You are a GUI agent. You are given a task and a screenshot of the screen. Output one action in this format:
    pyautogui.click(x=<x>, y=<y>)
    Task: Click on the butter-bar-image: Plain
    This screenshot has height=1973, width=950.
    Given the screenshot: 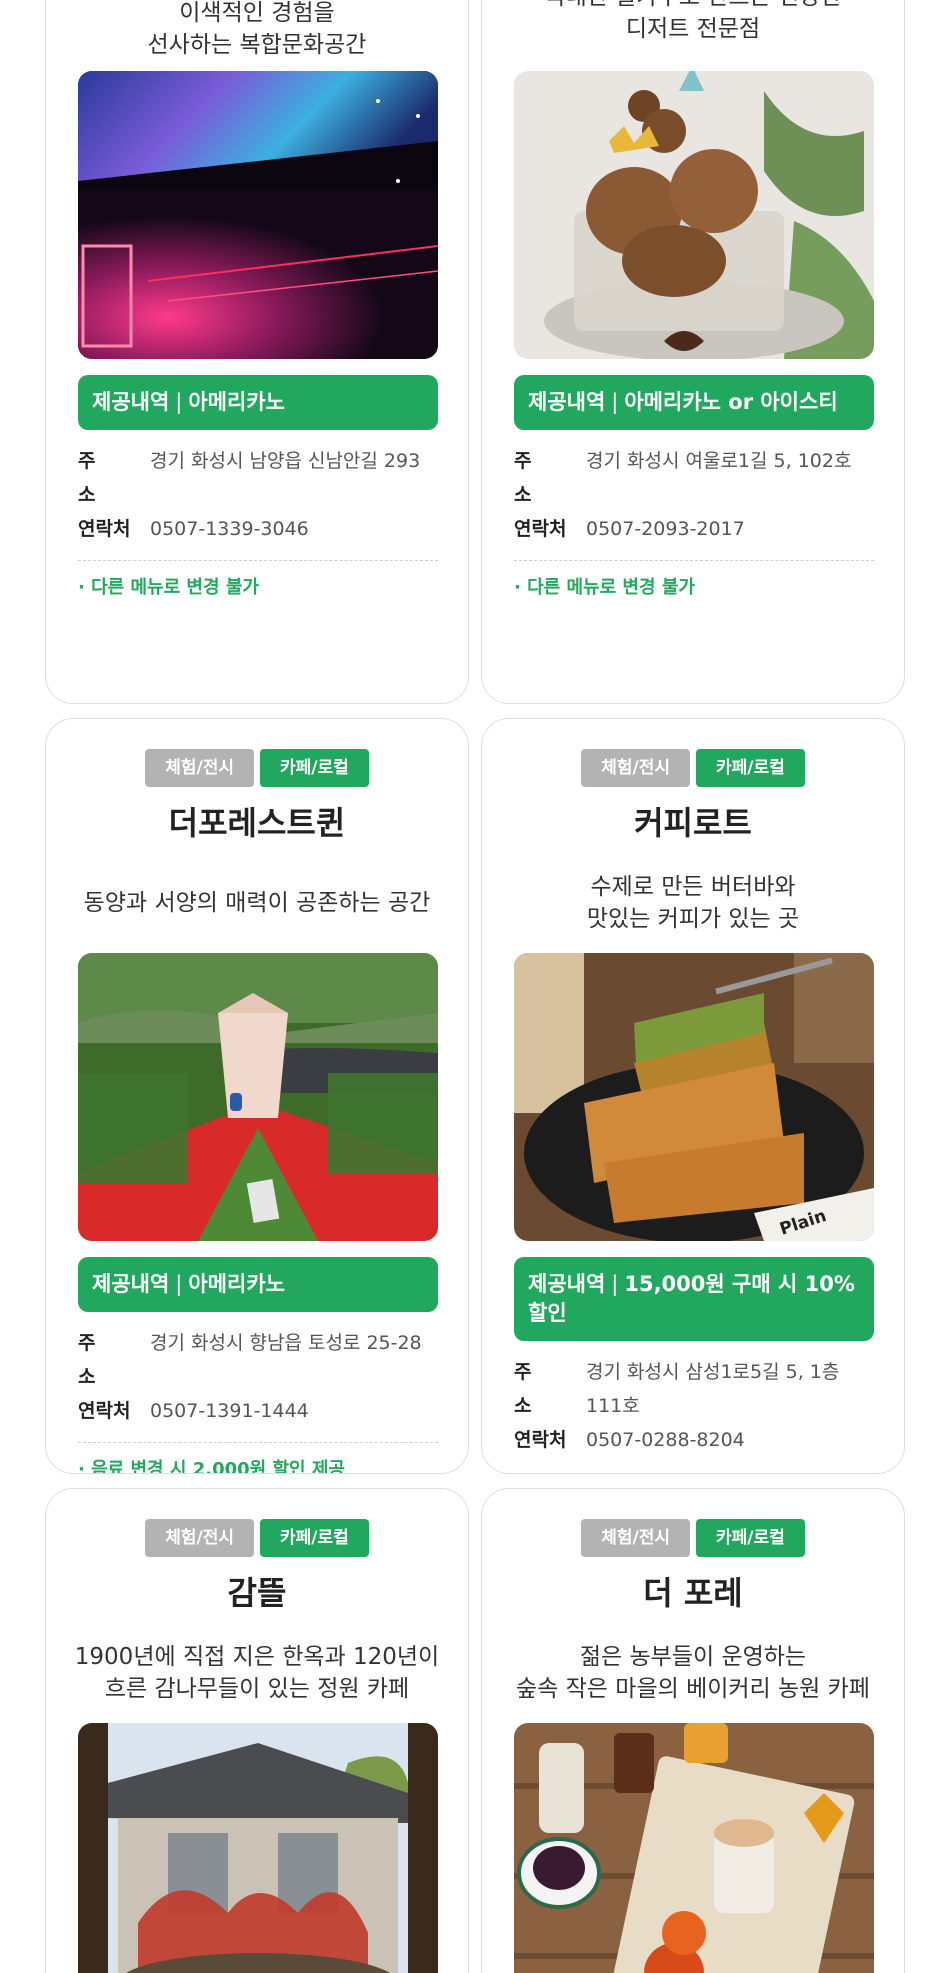 What is the action you would take?
    pyautogui.click(x=694, y=1097)
    